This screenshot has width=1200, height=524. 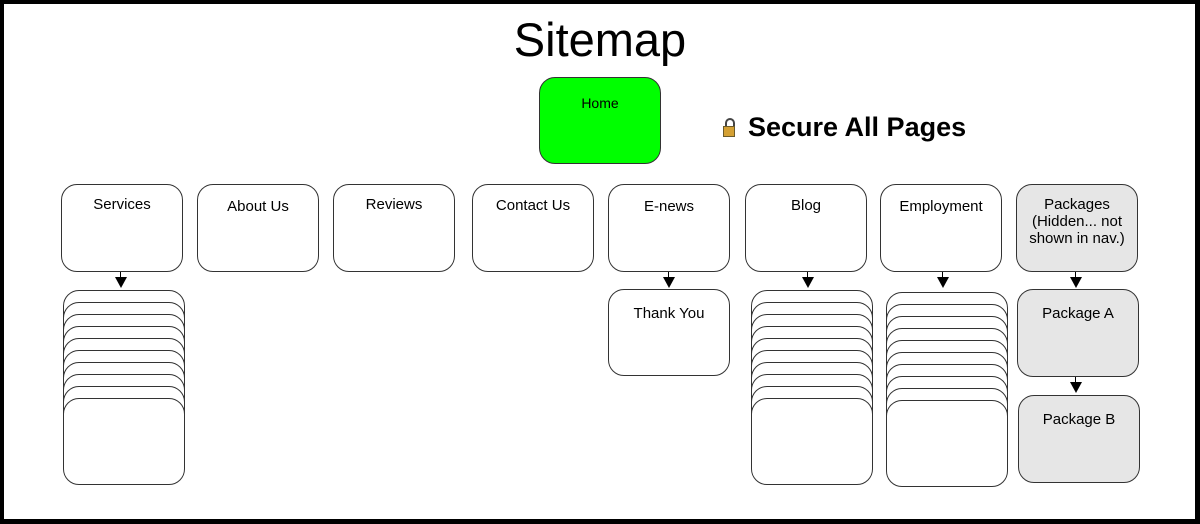 What do you see at coordinates (857, 126) in the screenshot?
I see `secure-note-text: Secure All Pages` at bounding box center [857, 126].